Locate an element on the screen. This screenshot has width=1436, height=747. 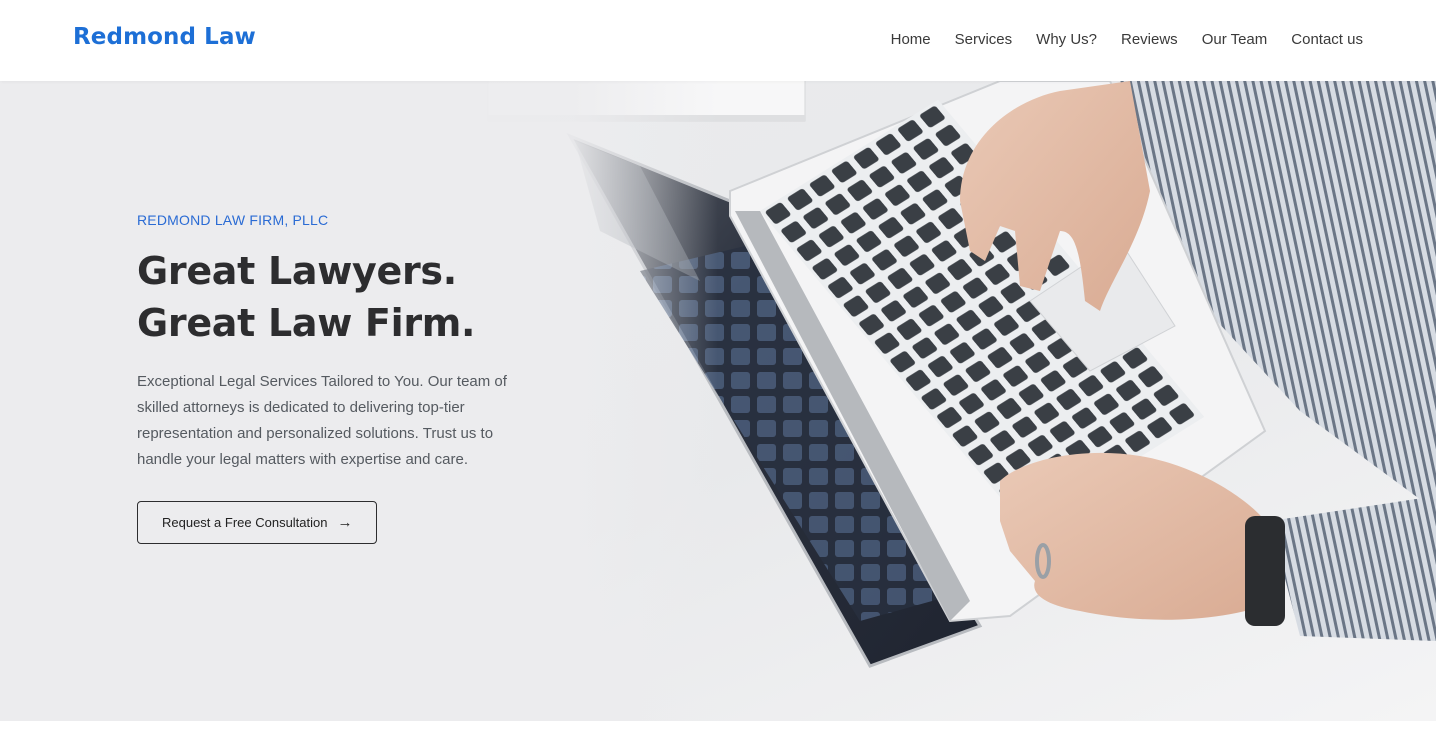
page-bottom-strip is located at coordinates (718, 734).